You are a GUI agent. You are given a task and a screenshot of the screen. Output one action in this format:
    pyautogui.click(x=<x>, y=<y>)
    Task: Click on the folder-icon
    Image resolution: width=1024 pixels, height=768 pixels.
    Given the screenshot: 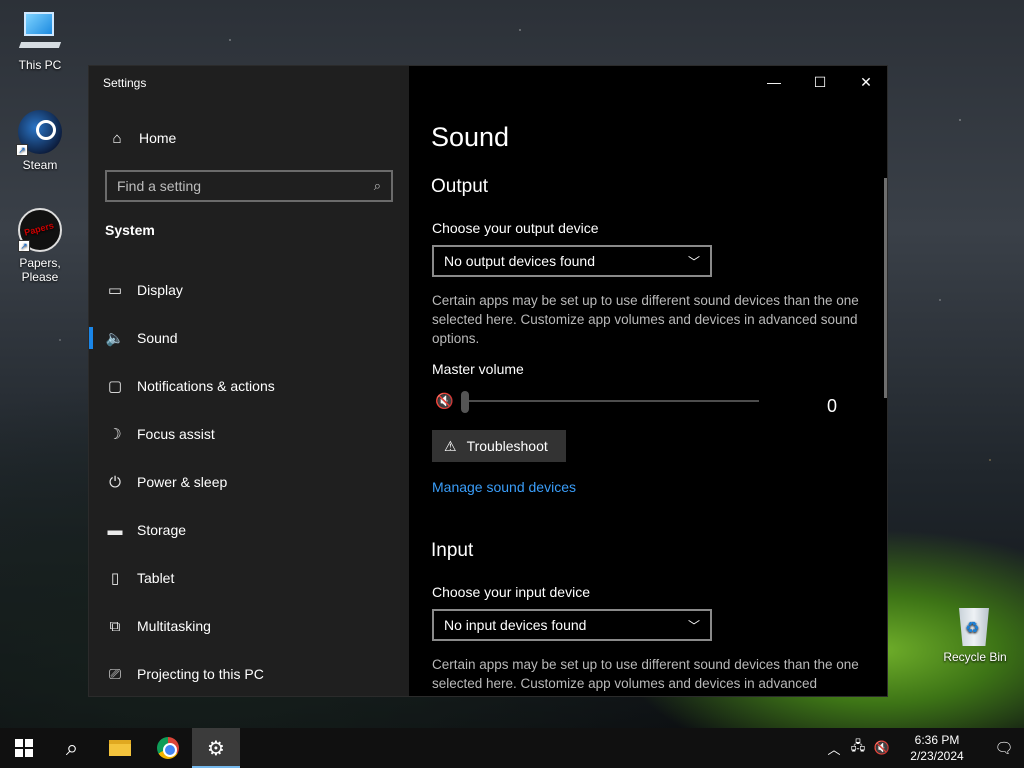 What is the action you would take?
    pyautogui.click(x=120, y=748)
    